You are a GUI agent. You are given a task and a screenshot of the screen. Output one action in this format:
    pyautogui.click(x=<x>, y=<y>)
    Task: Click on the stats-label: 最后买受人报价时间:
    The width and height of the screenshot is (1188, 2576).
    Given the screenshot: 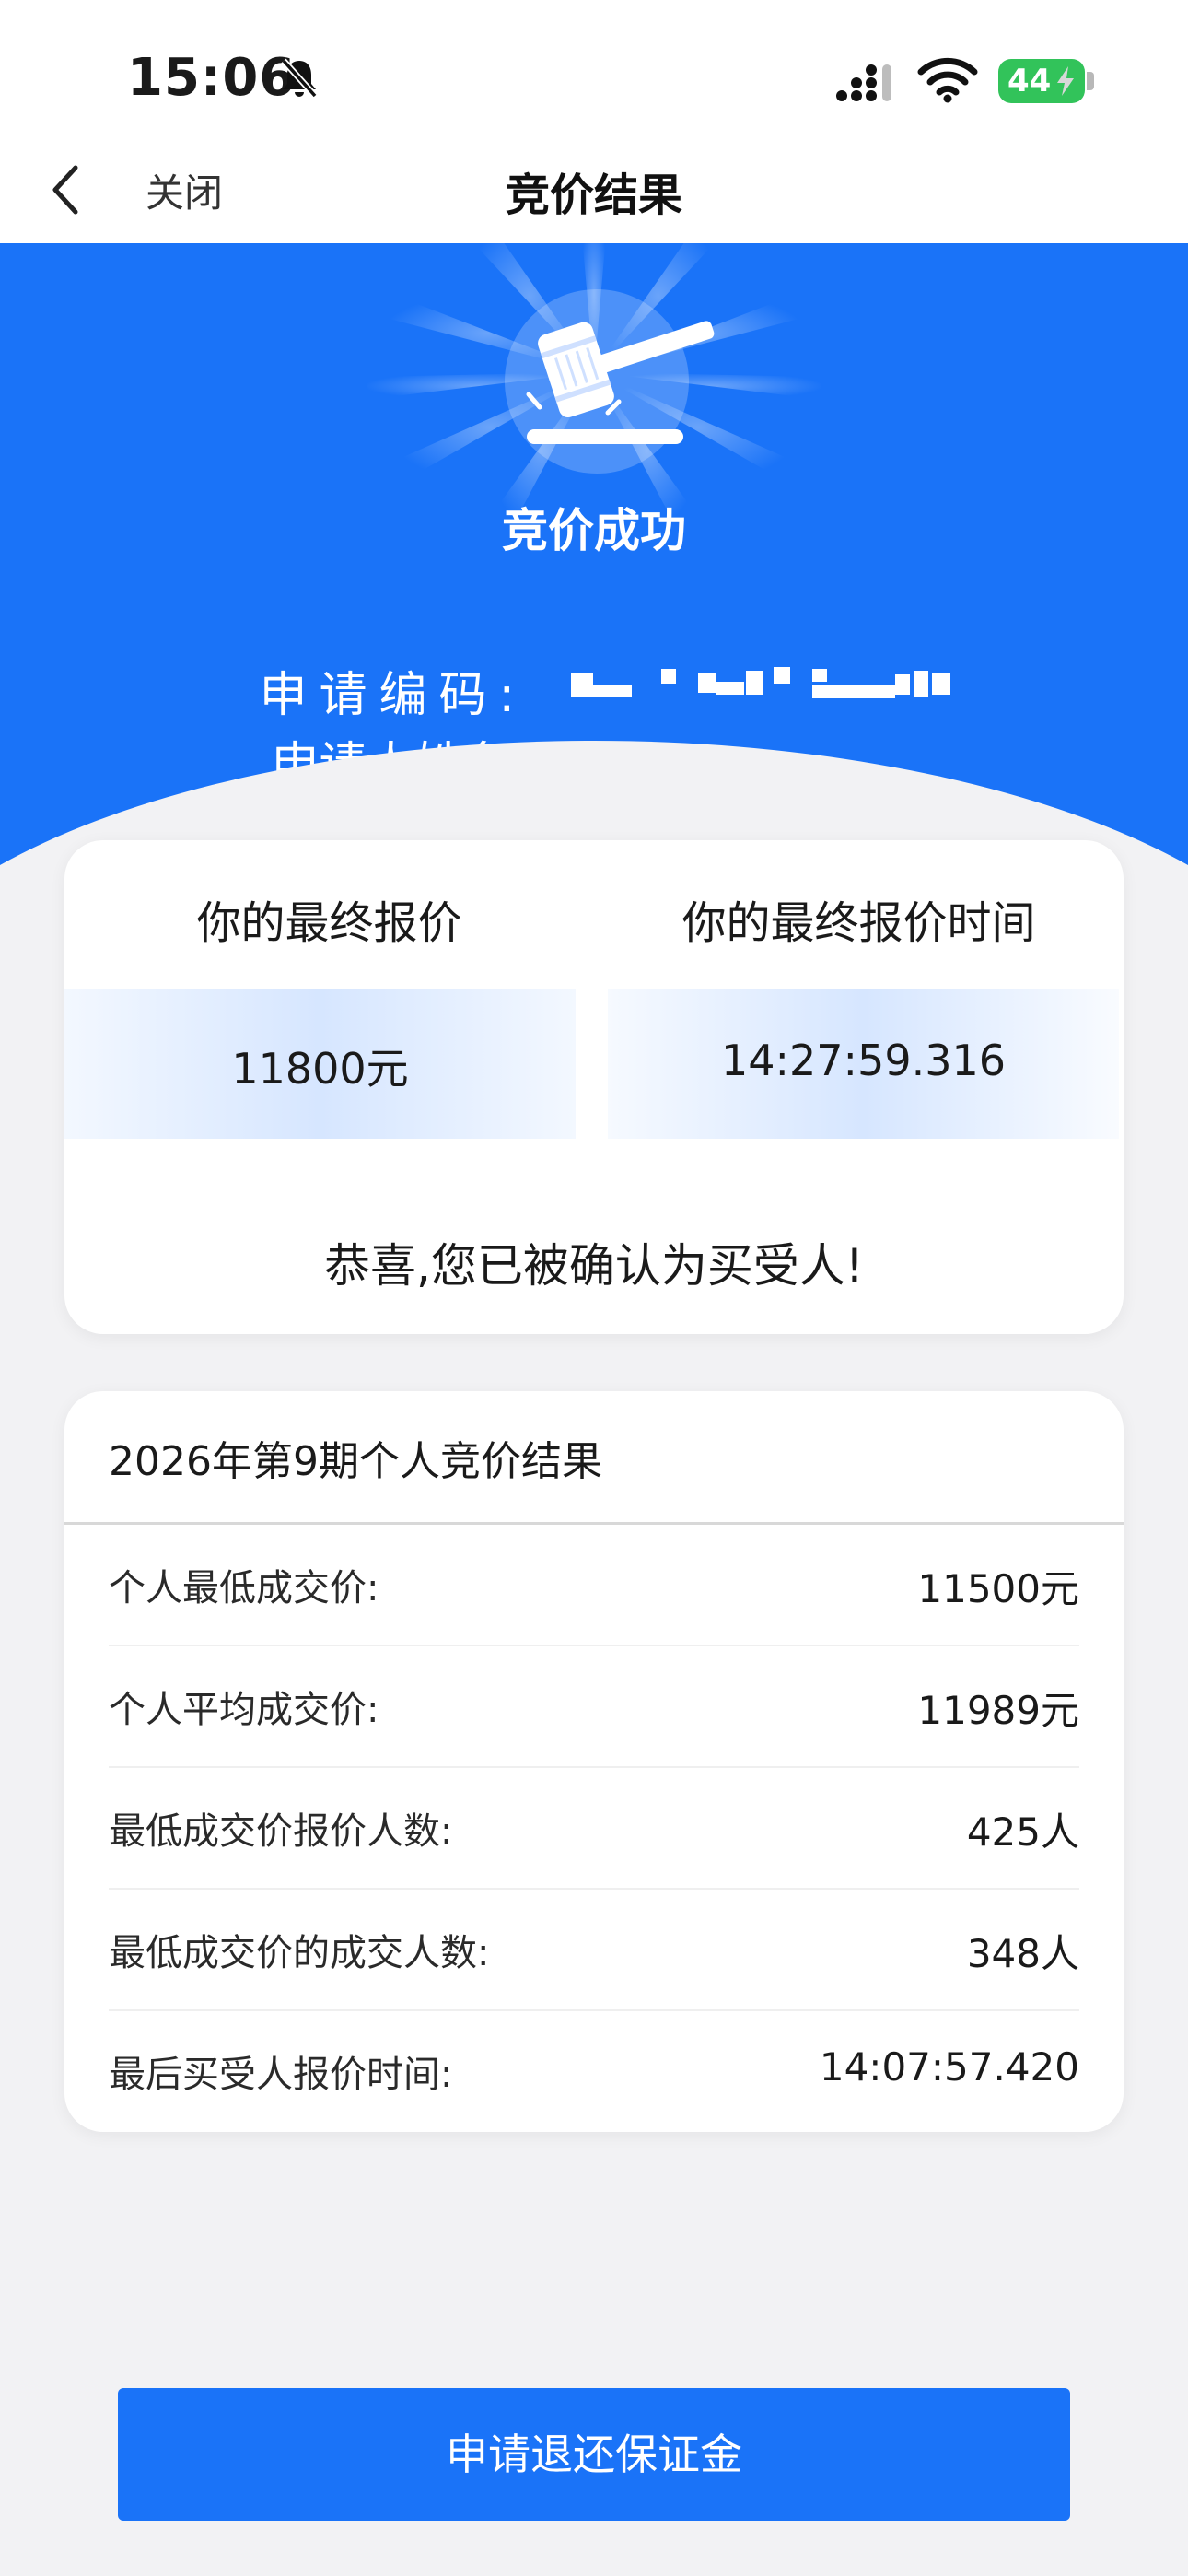 What is the action you would take?
    pyautogui.click(x=281, y=2075)
    